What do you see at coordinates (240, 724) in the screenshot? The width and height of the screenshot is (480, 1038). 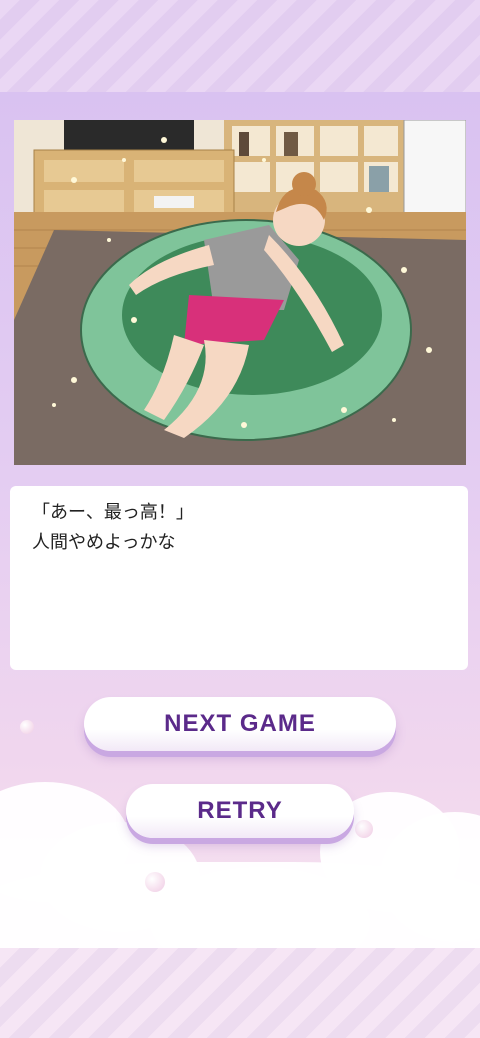 I see `next-game-button: NEXT GAME` at bounding box center [240, 724].